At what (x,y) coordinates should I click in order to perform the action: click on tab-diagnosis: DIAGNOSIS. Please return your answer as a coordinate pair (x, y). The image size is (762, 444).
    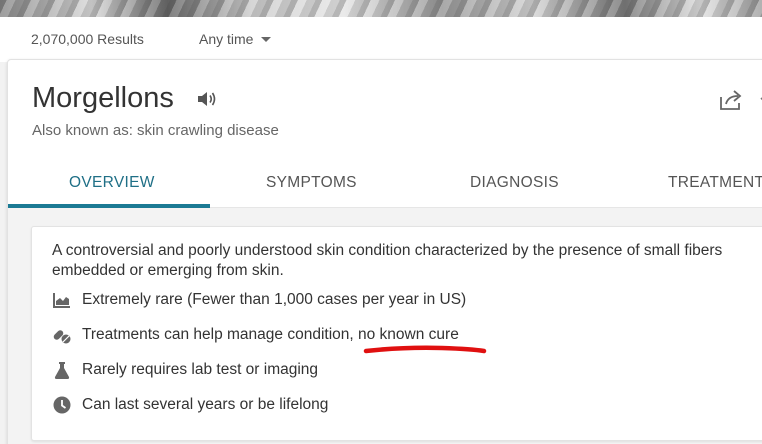
    Looking at the image, I should click on (514, 183).